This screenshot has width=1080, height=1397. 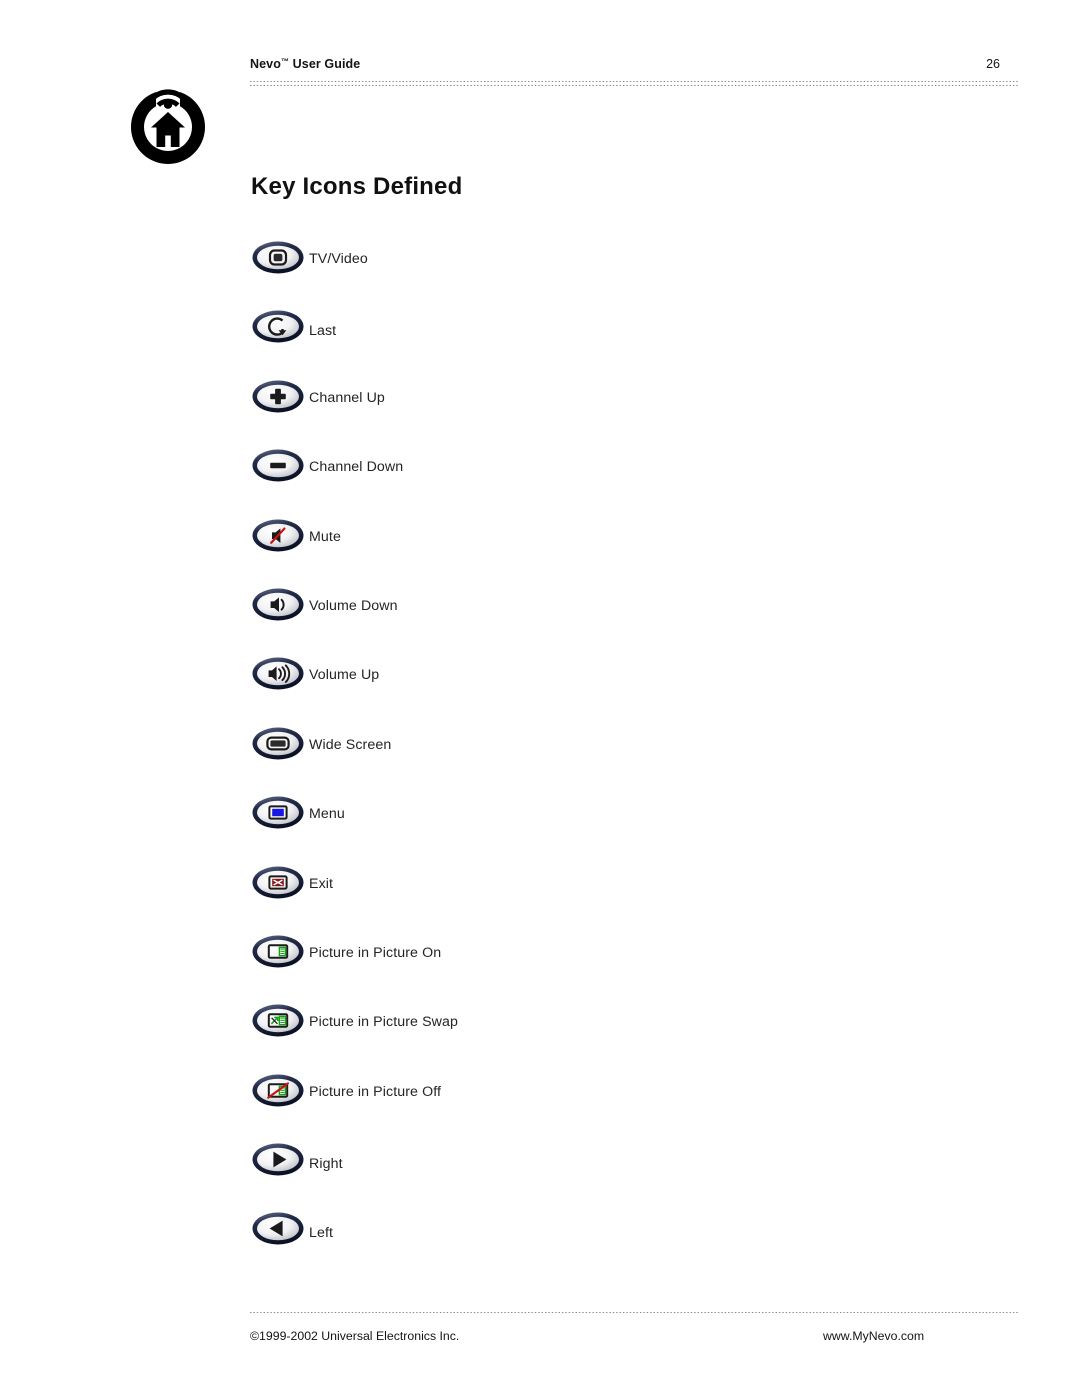 I want to click on picture-in-picture-swap-icon, so click(x=278, y=1020).